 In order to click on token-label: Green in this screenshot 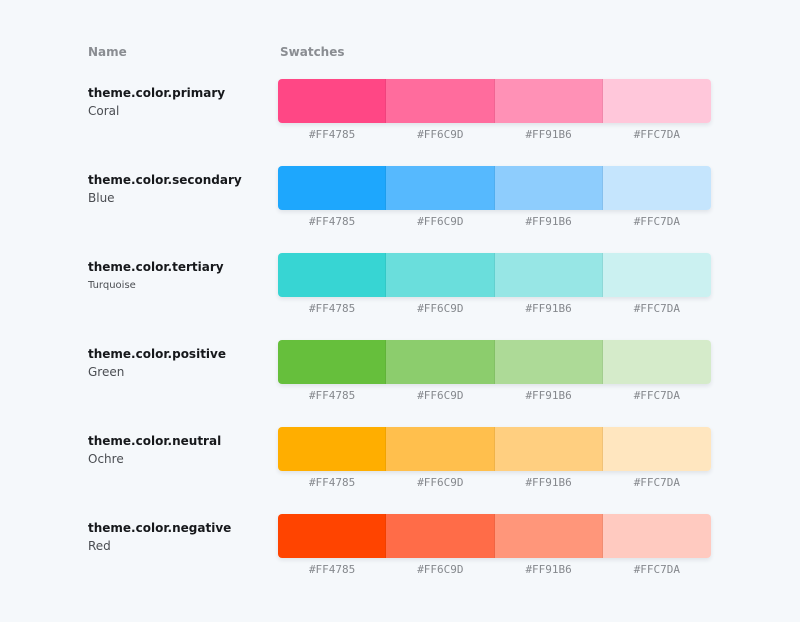, I will do `click(106, 372)`.